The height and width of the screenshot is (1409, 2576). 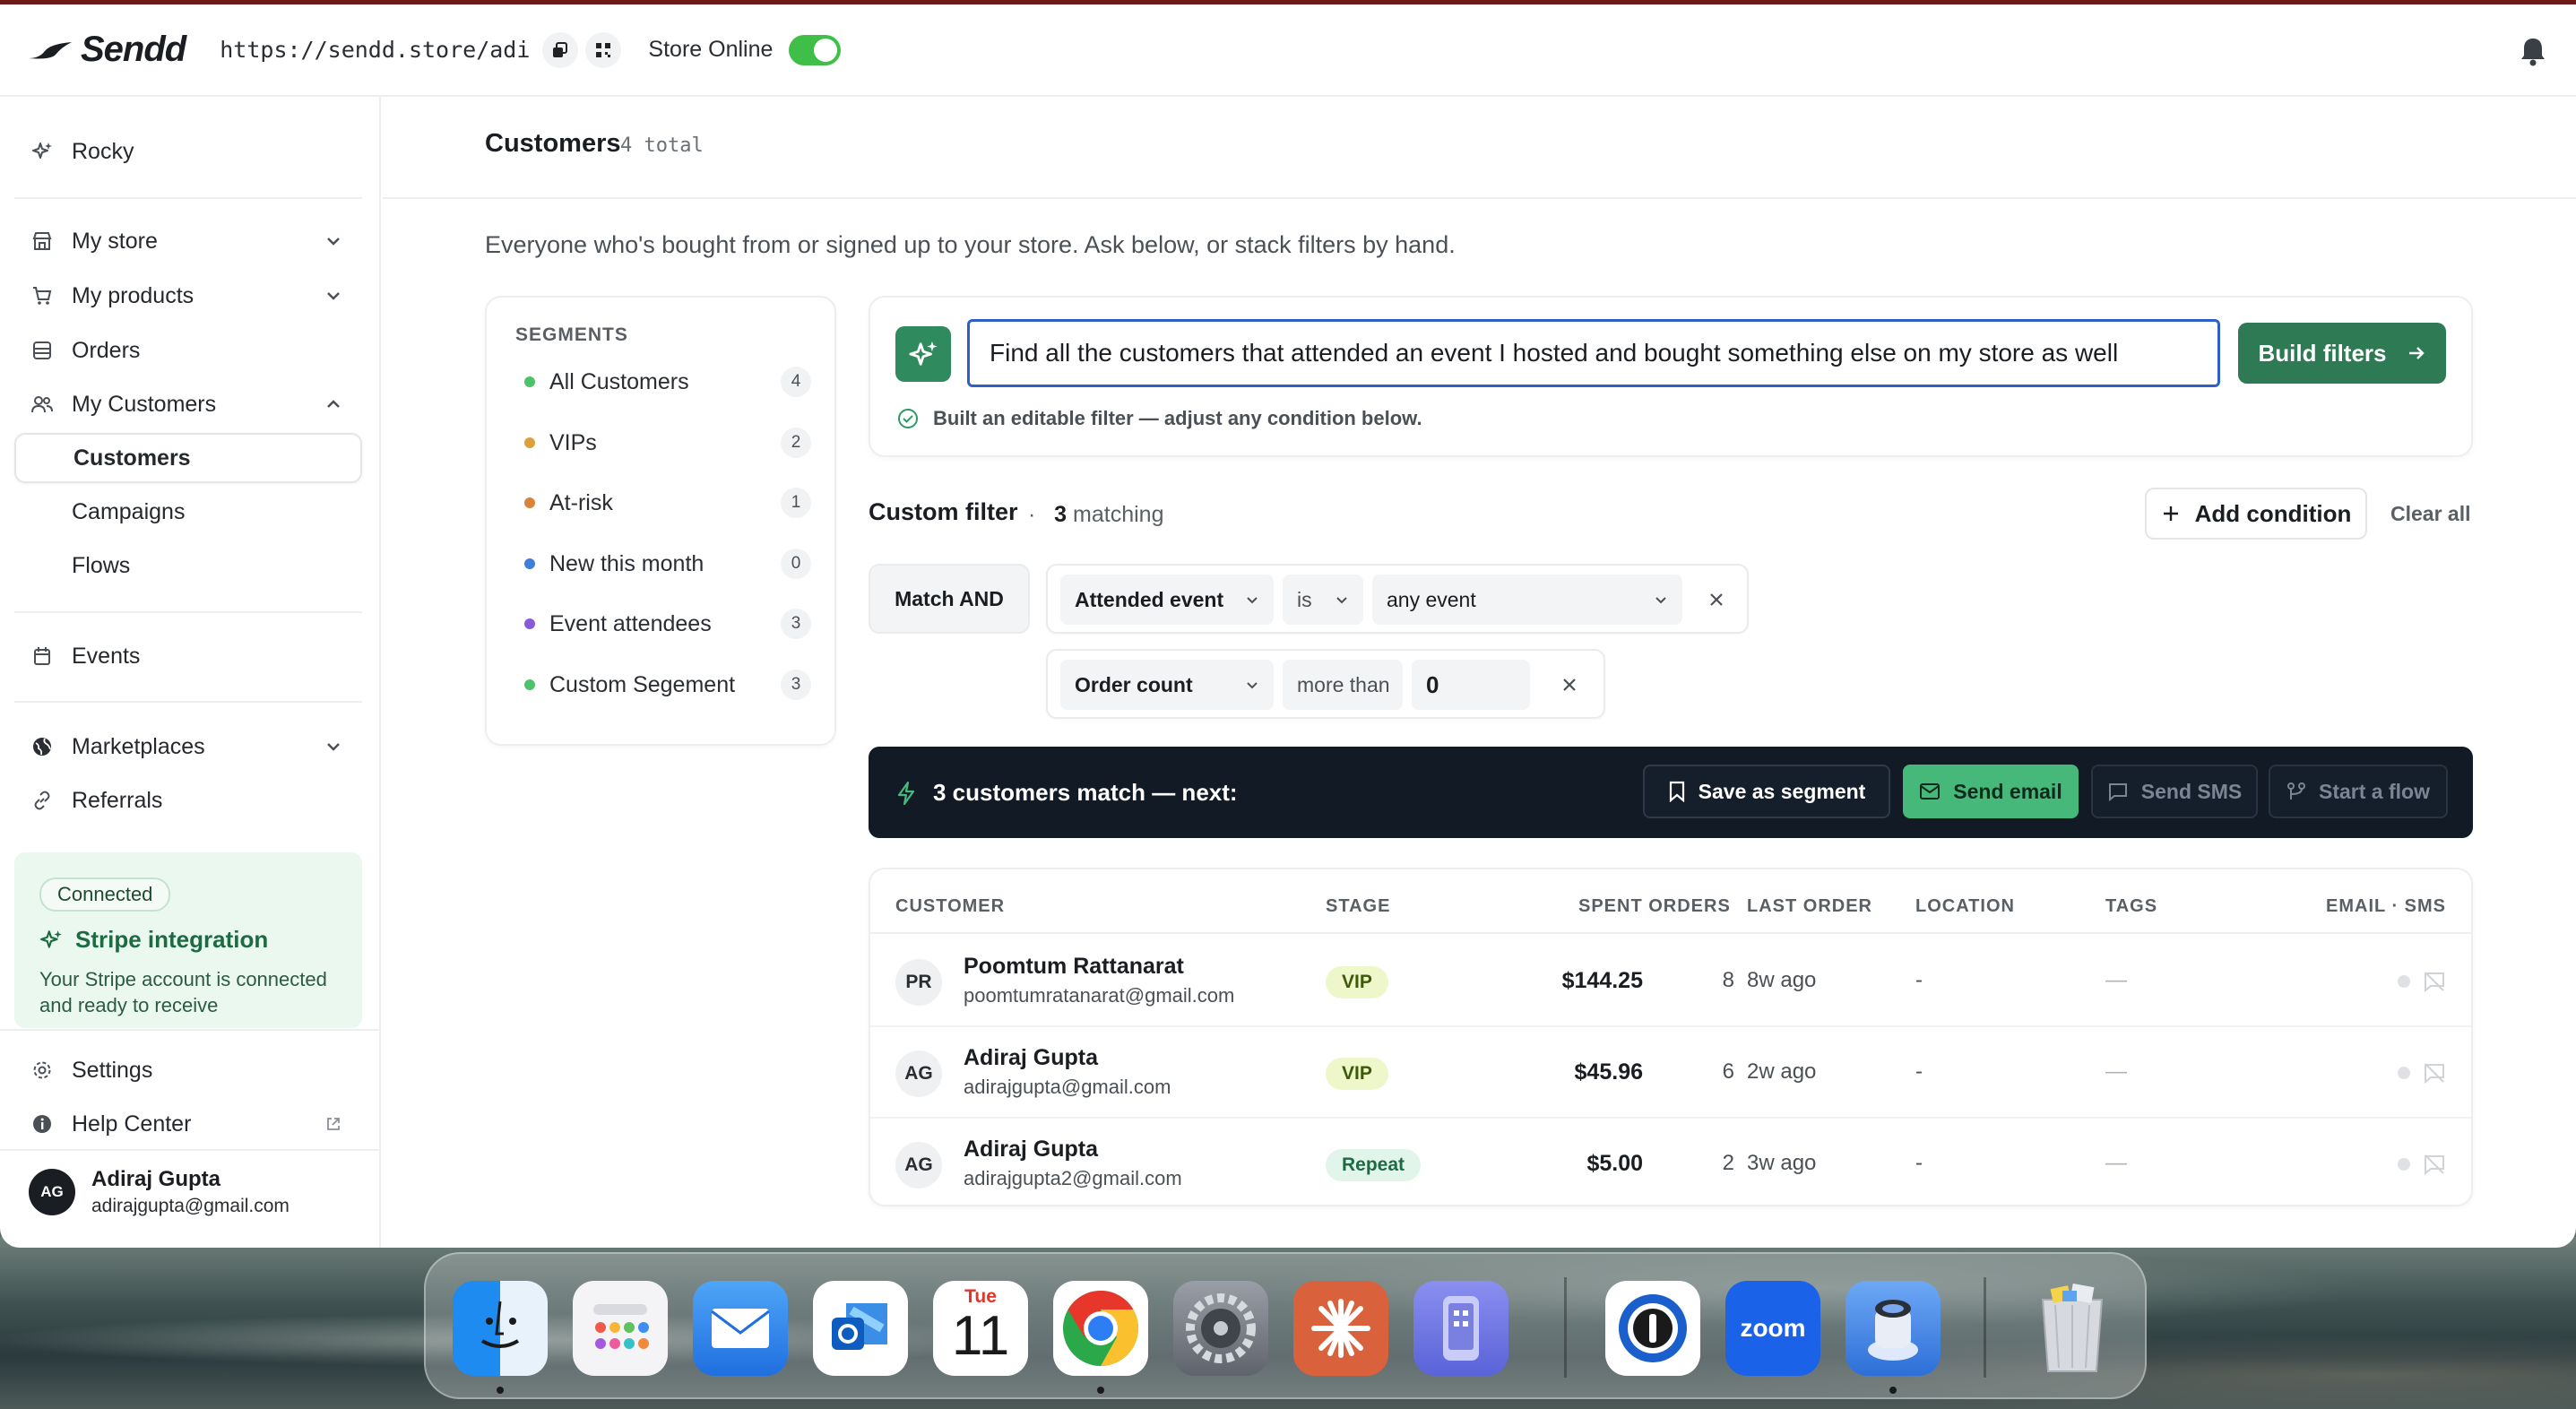 I want to click on system-settings-icon, so click(x=1220, y=1328).